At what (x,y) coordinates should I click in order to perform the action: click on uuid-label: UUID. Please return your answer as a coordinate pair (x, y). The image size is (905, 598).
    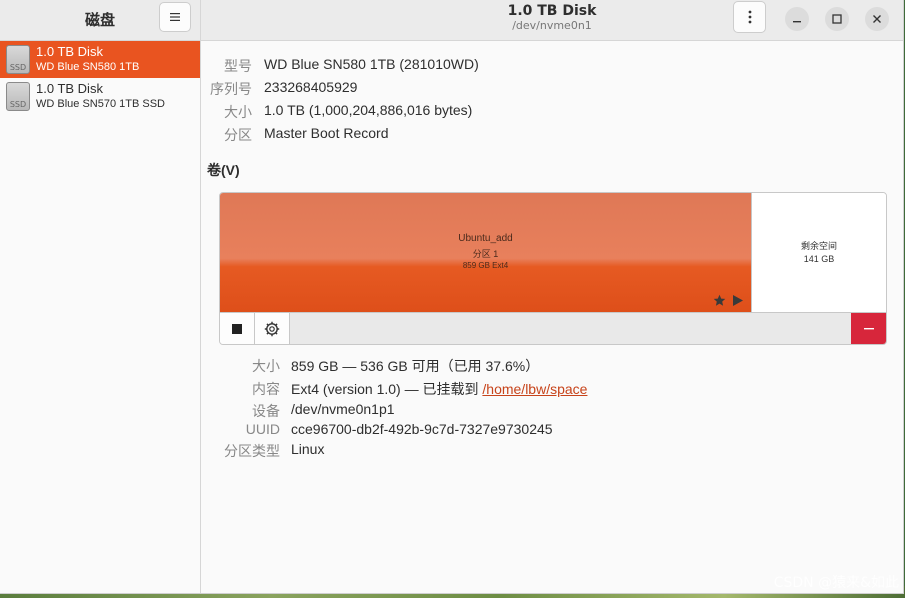
    Looking at the image, I should click on (262, 429).